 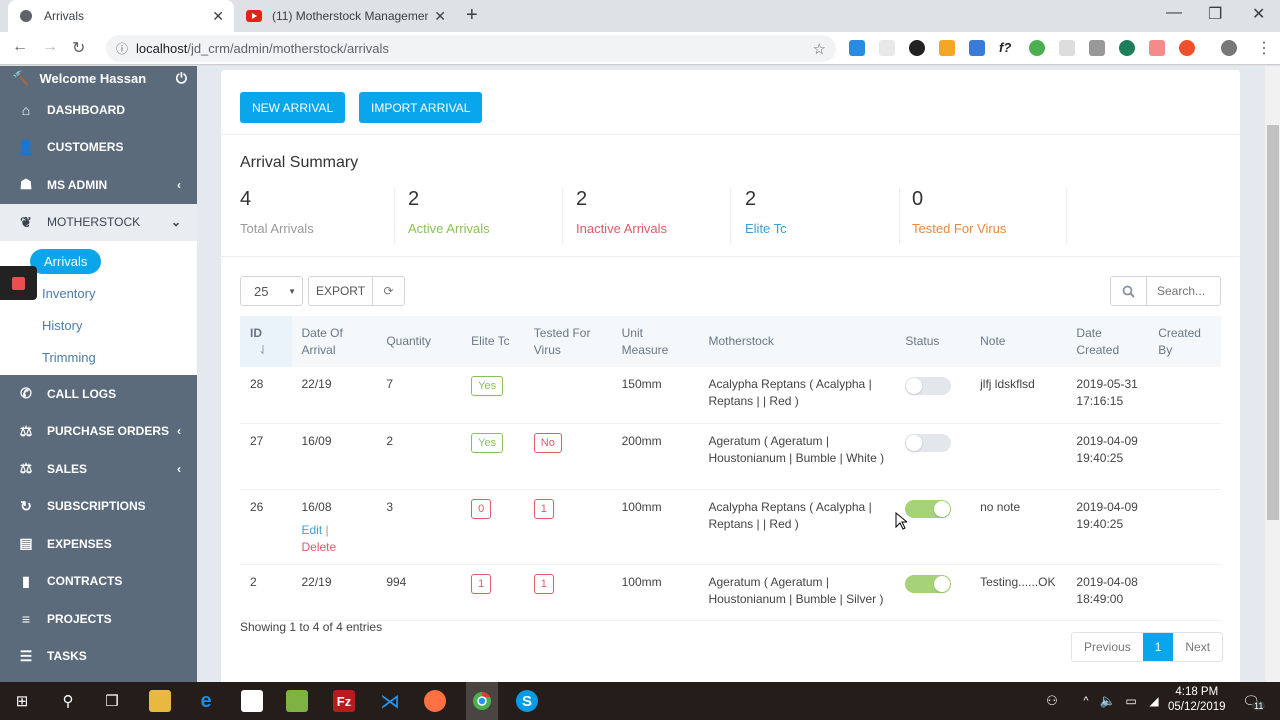 I want to click on notepad-plus-icon, so click(x=297, y=701).